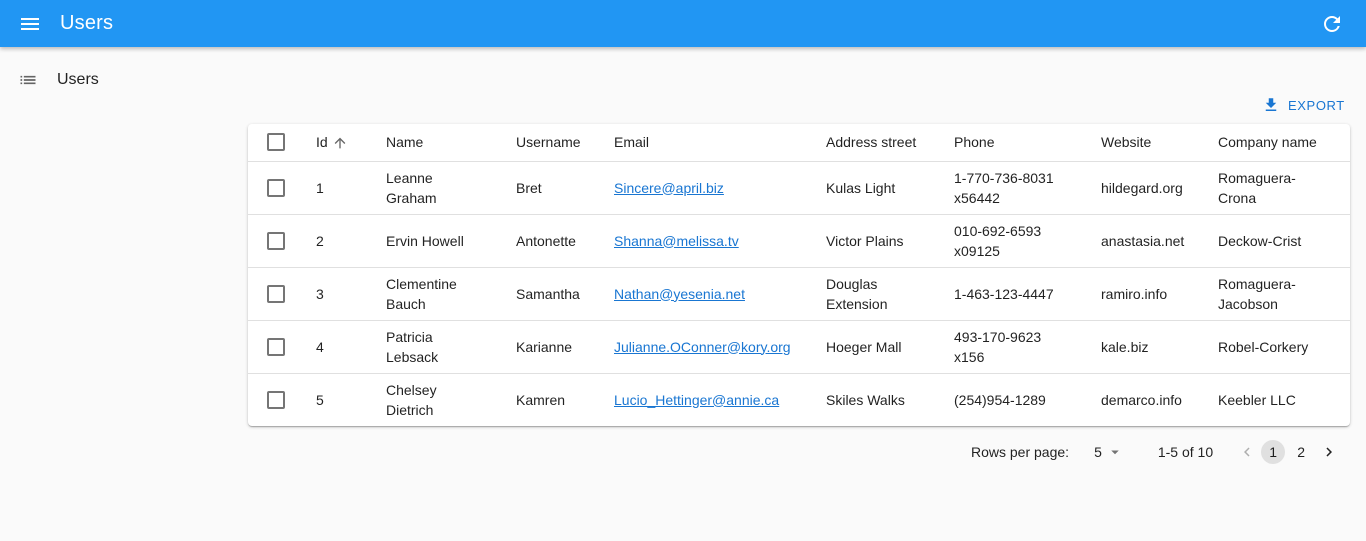 This screenshot has width=1366, height=541. I want to click on column-header-website: Website, so click(1159, 143).